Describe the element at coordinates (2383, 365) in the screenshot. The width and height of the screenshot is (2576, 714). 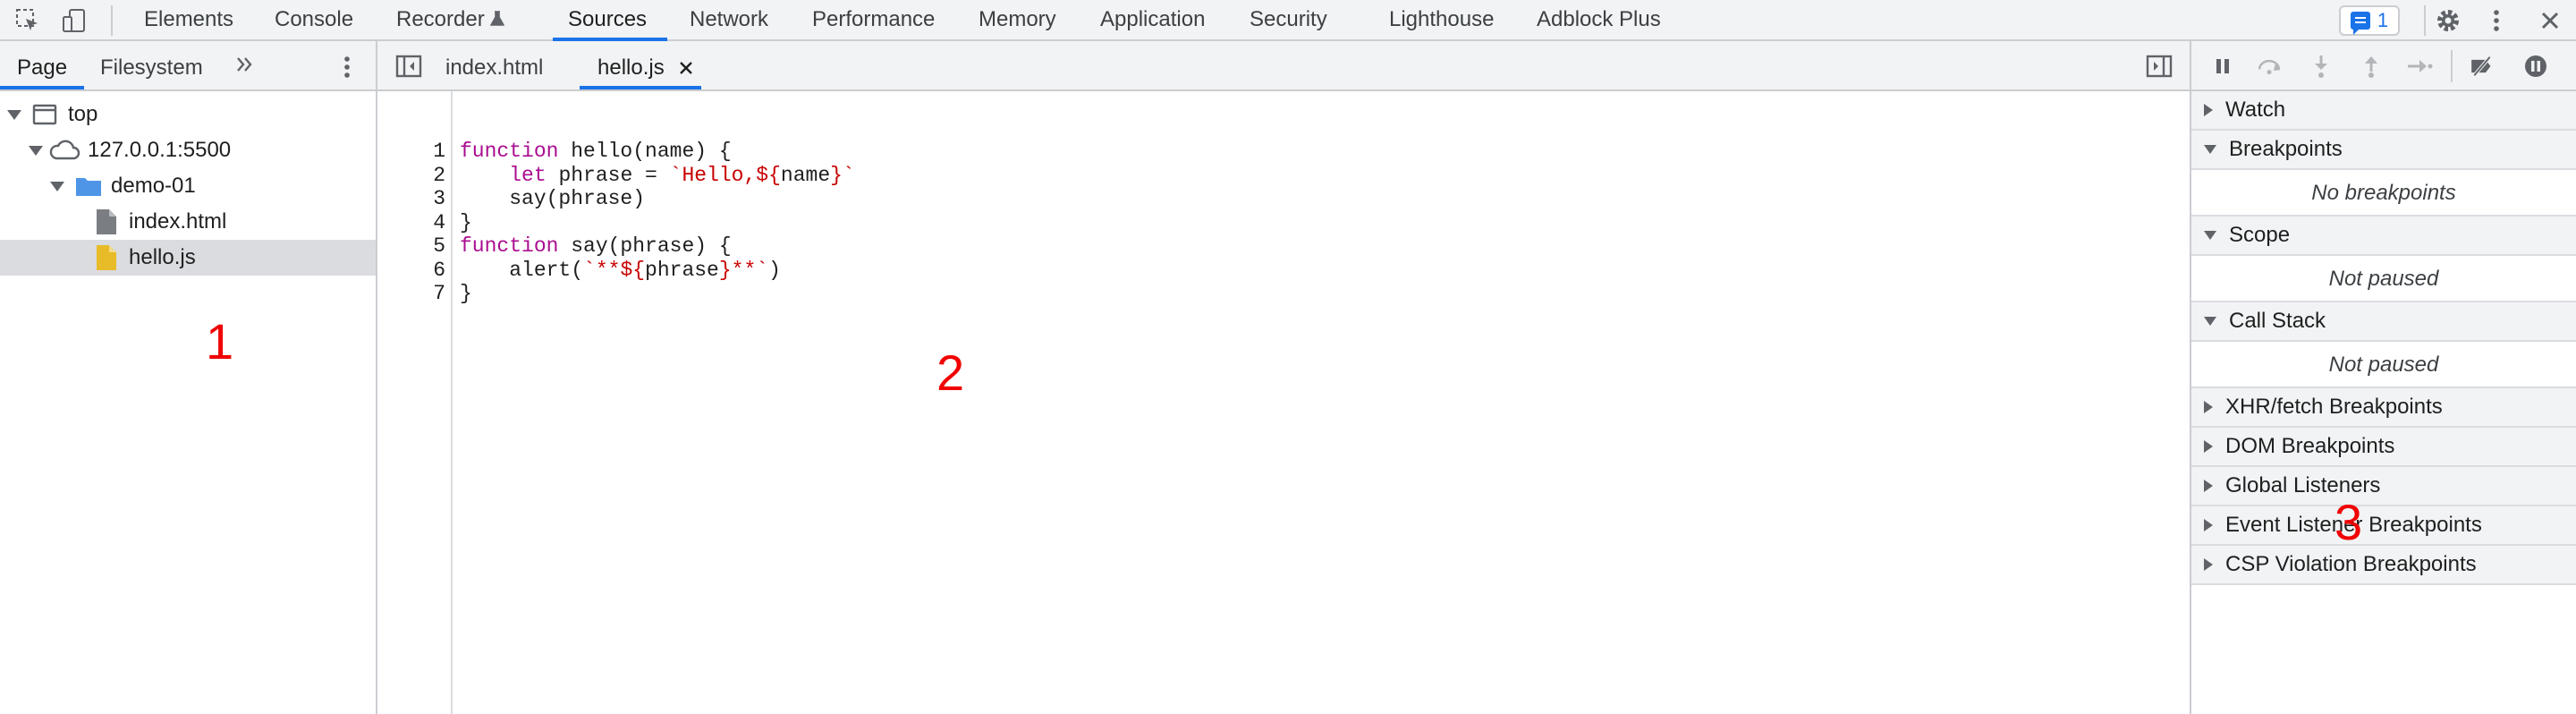
I see `call-stack-empty-message: Not paused` at that location.